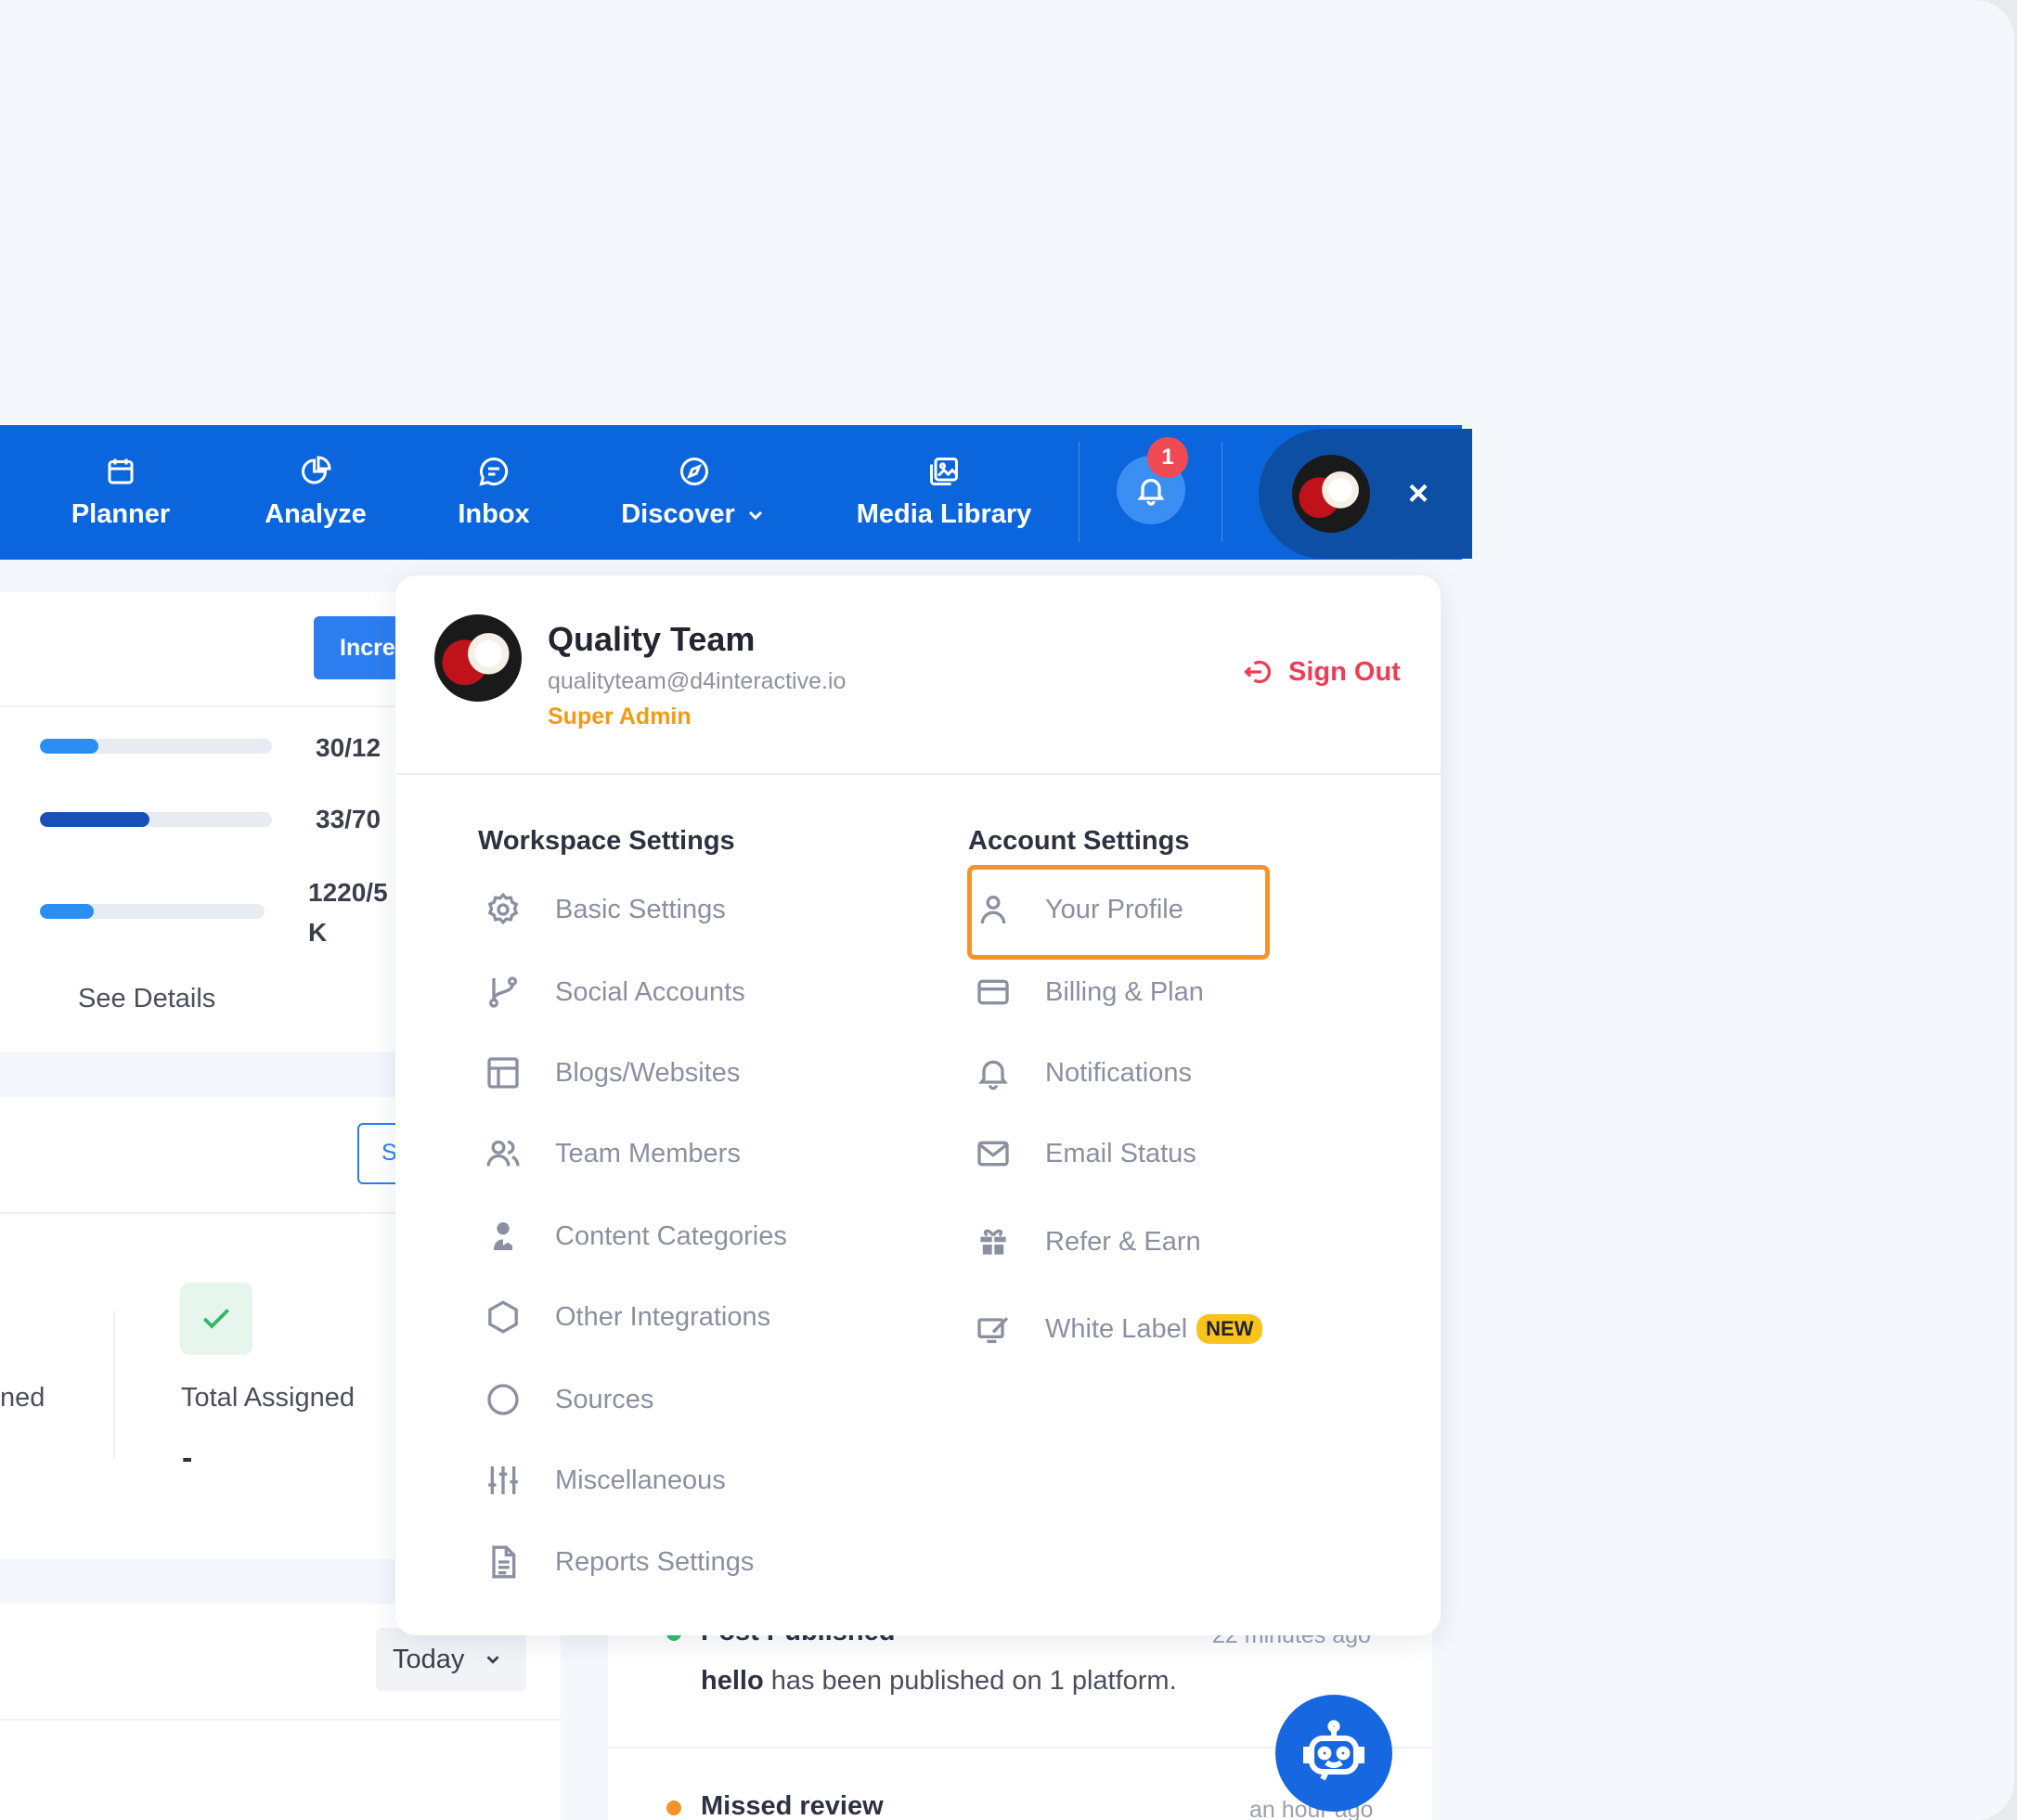 Image resolution: width=2017 pixels, height=1820 pixels. What do you see at coordinates (604, 1399) in the screenshot?
I see `menu-sources-label: Sources` at bounding box center [604, 1399].